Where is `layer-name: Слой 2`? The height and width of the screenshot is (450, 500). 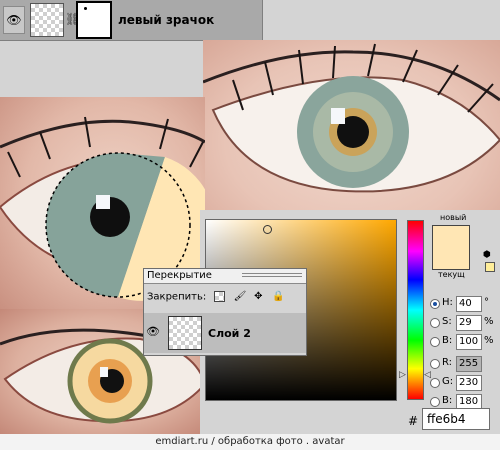 layer-name: Слой 2 is located at coordinates (229, 333).